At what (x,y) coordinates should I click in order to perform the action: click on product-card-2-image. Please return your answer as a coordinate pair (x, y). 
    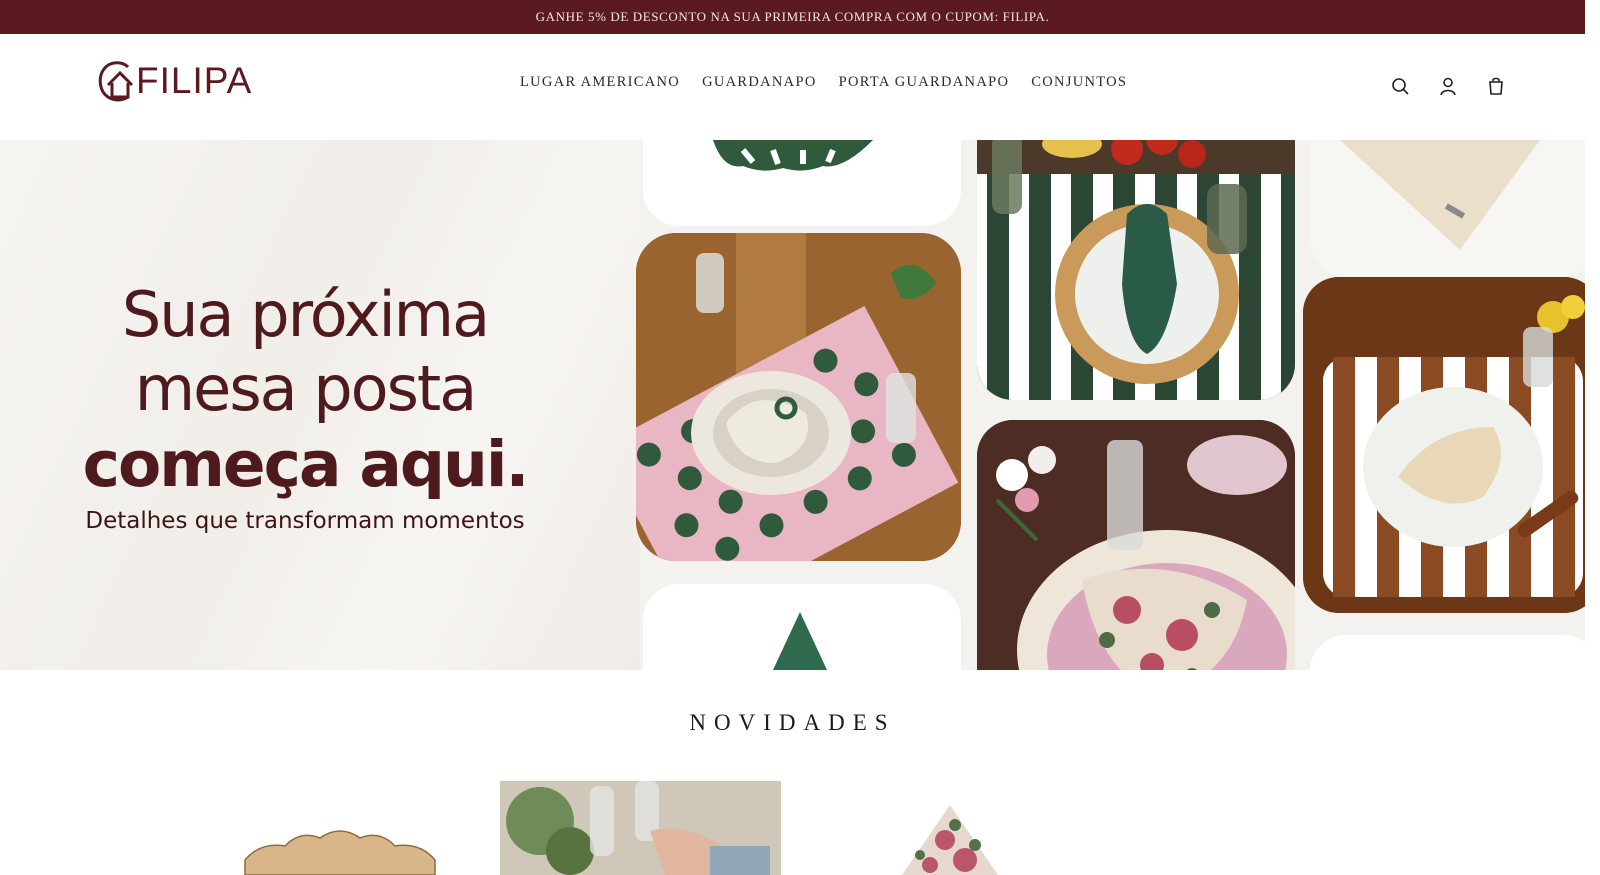
    Looking at the image, I should click on (640, 828).